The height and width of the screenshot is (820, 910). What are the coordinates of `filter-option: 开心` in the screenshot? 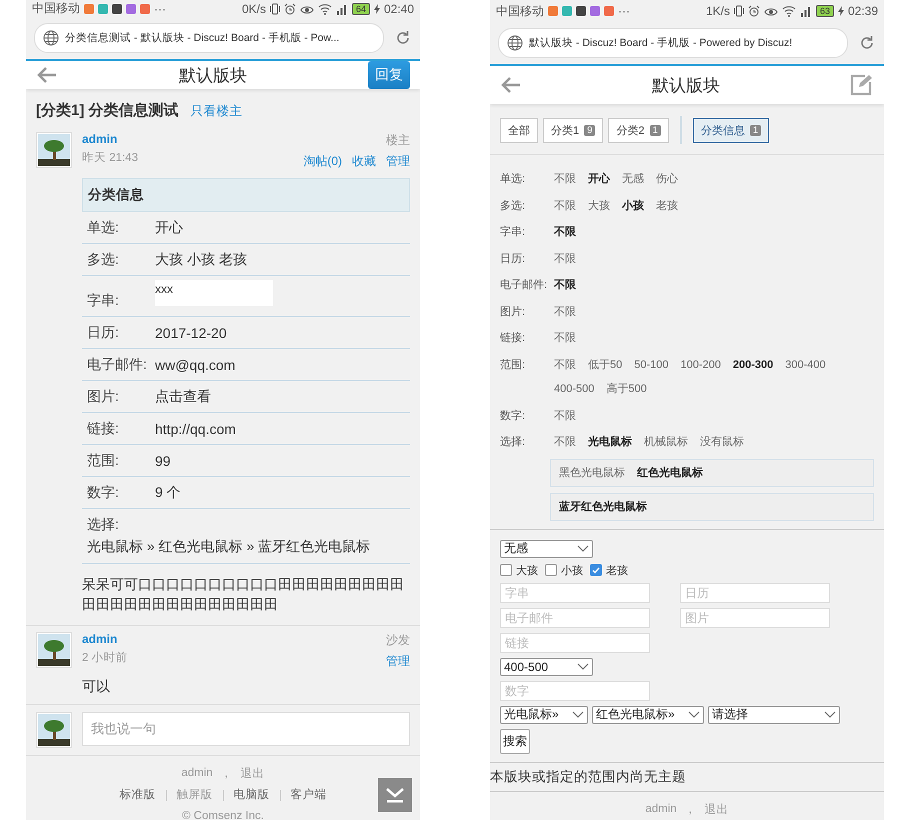 It's located at (599, 179).